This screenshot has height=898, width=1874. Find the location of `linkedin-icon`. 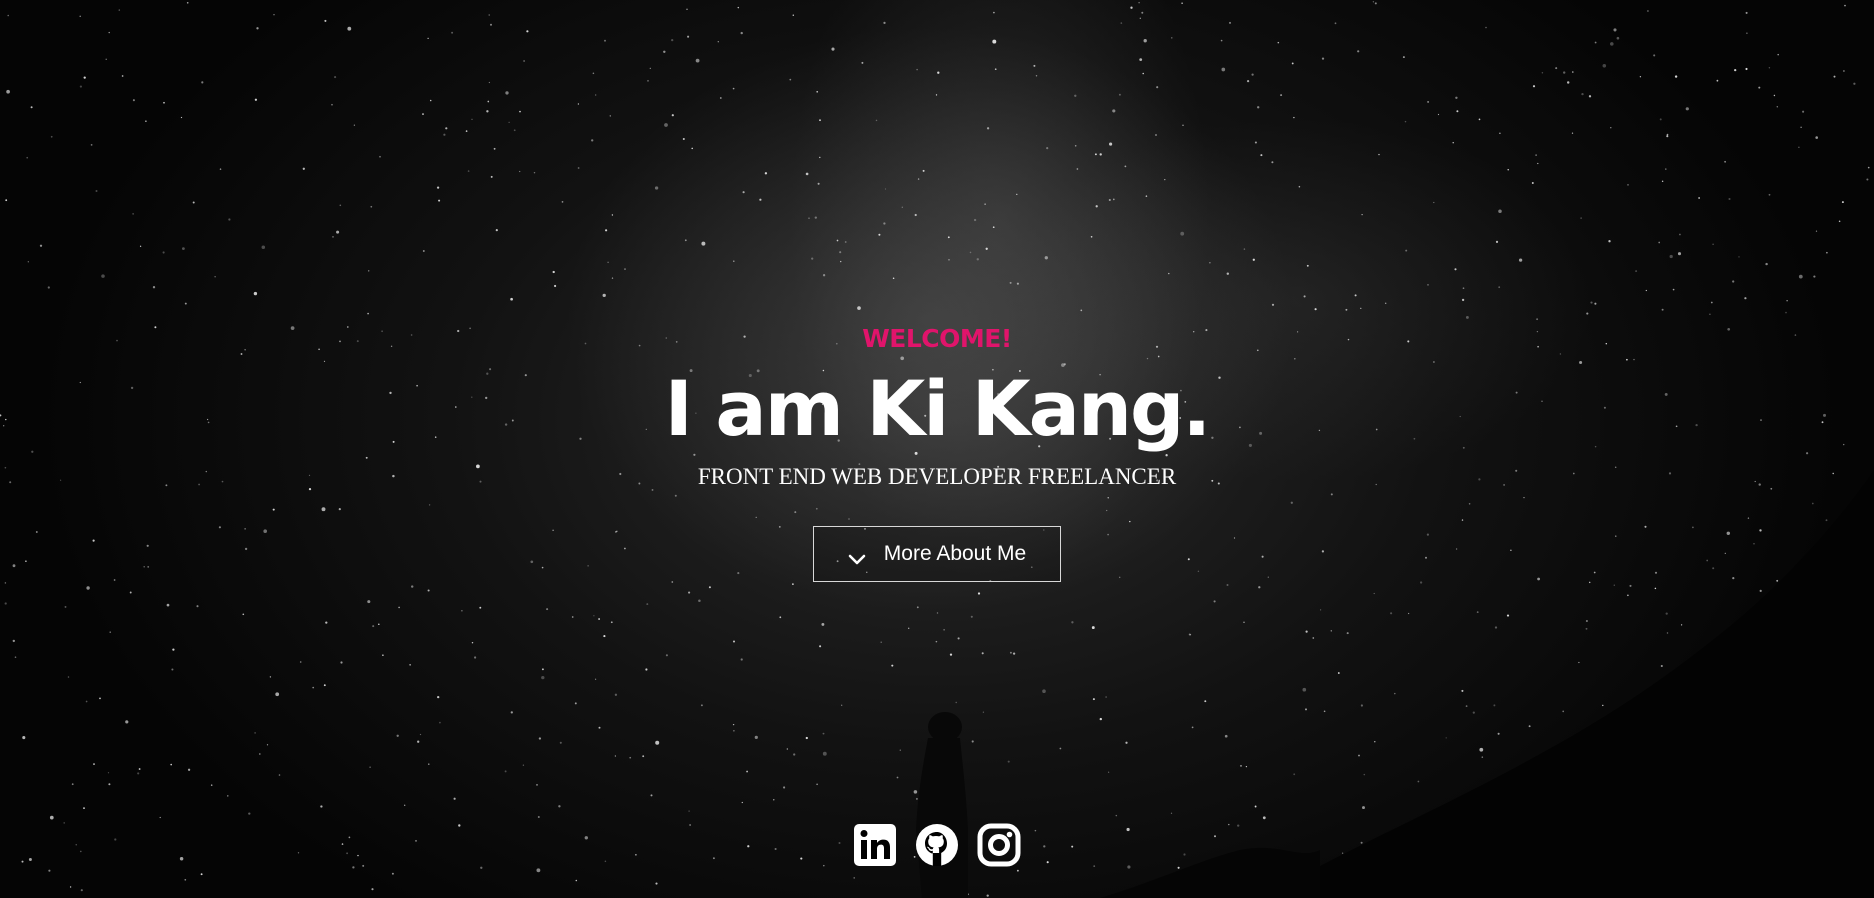

linkedin-icon is located at coordinates (875, 845).